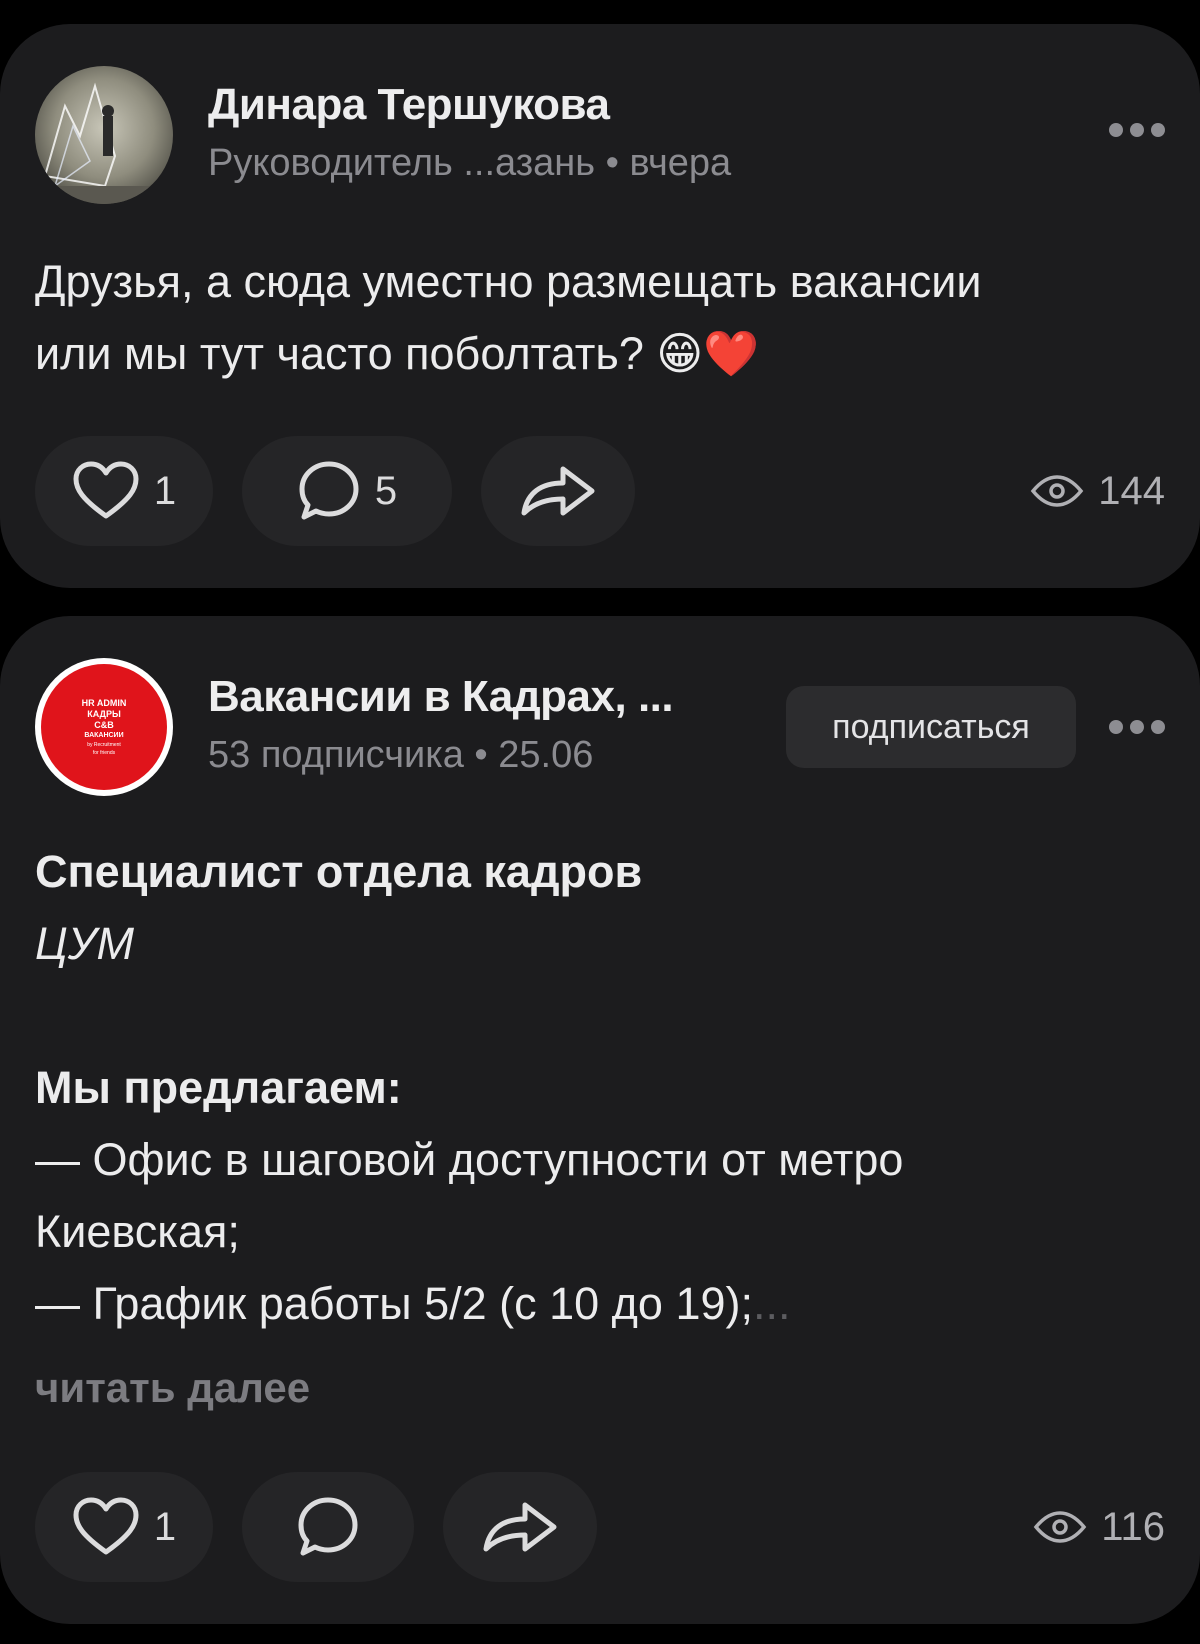  What do you see at coordinates (401, 755) in the screenshot?
I see `channel-meta: 53 подписчика • 25.06` at bounding box center [401, 755].